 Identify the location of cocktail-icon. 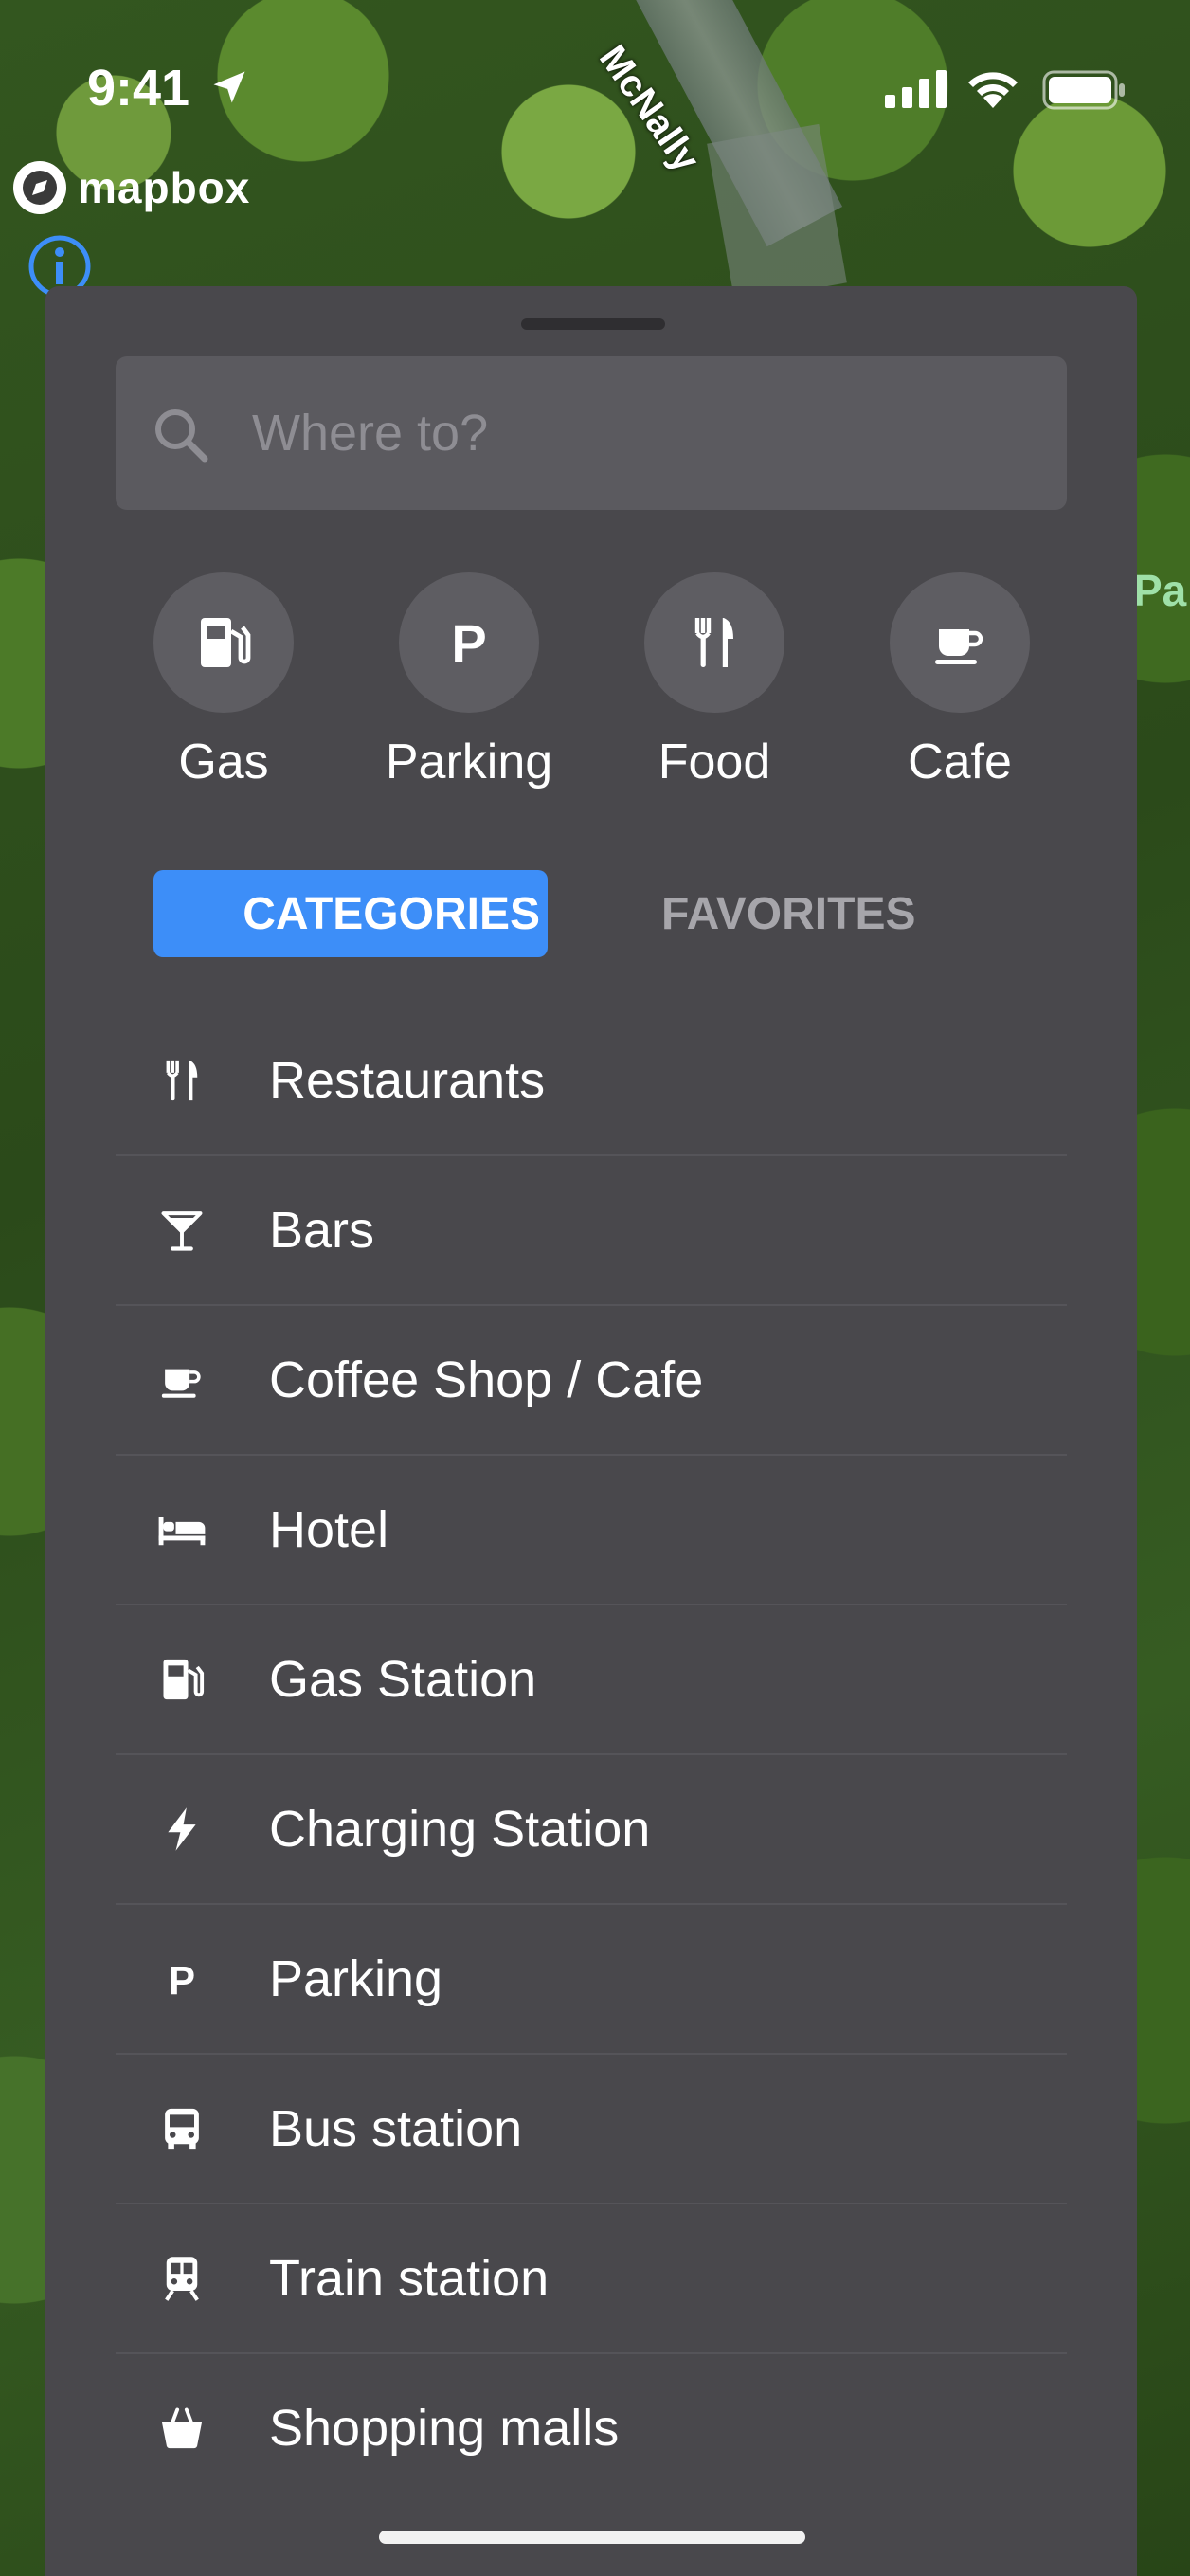
(182, 1230).